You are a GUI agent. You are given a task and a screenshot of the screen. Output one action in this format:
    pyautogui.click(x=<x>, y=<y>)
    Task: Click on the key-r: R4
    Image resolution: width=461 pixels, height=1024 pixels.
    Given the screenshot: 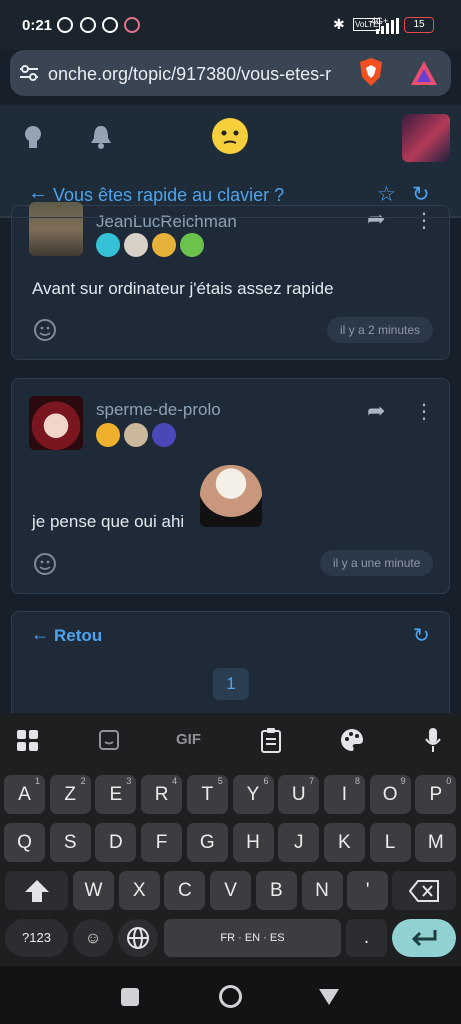 What is the action you would take?
    pyautogui.click(x=162, y=794)
    